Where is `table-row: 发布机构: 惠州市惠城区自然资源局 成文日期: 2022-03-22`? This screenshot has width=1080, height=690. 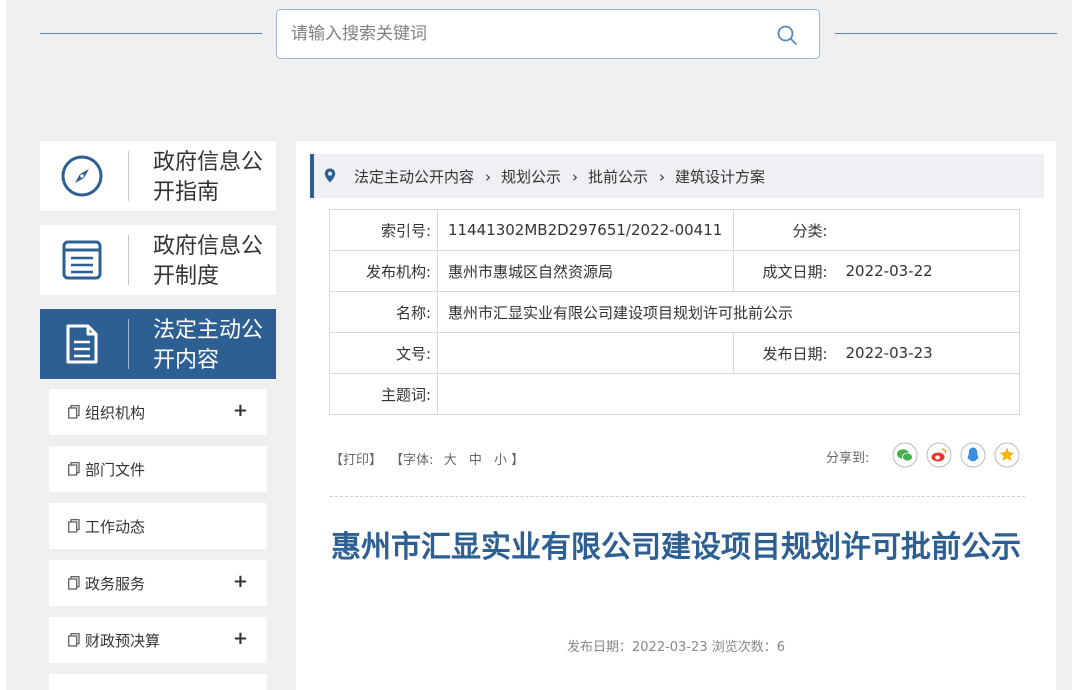 table-row: 发布机构: 惠州市惠城区自然资源局 成文日期: 2022-03-22 is located at coordinates (674, 271).